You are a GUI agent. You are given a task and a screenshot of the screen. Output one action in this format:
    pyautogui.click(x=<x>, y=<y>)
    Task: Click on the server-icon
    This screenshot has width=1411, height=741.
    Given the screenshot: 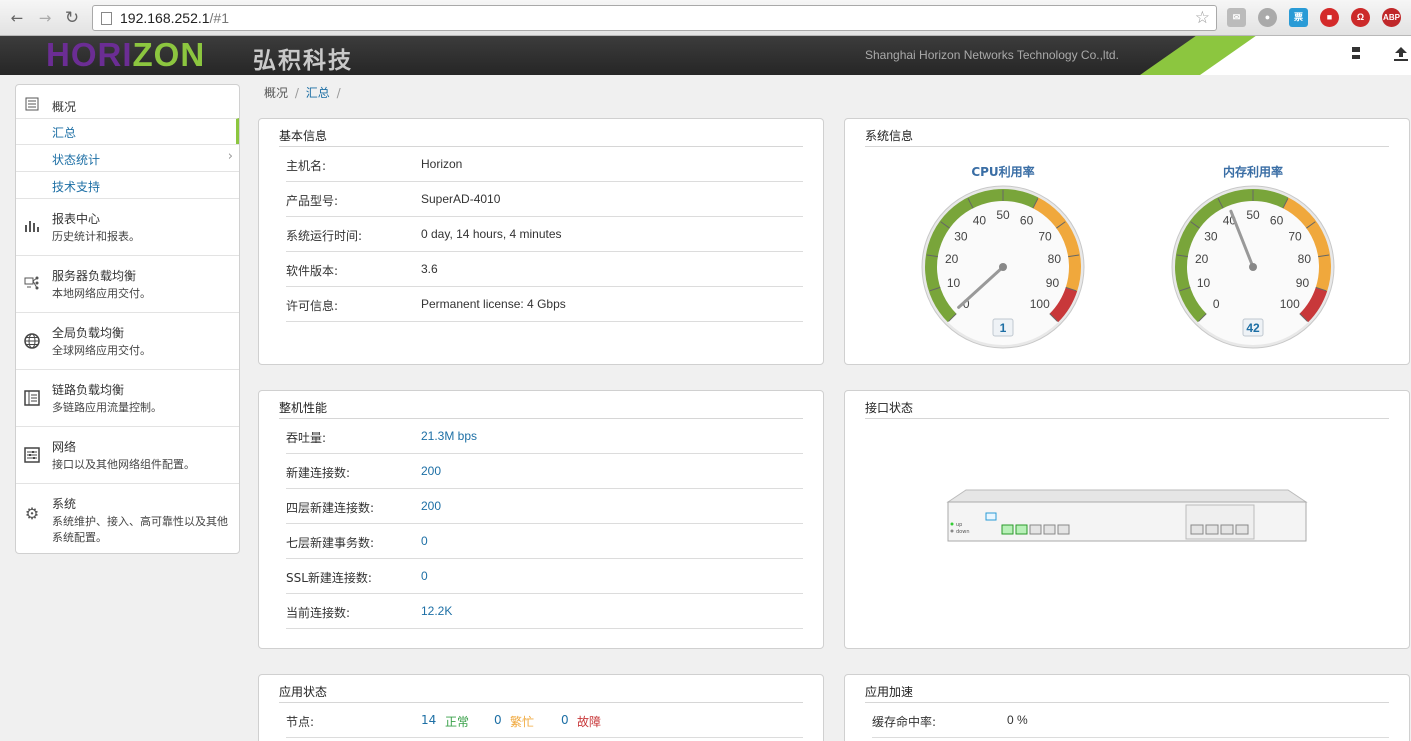 What is the action you would take?
    pyautogui.click(x=32, y=284)
    